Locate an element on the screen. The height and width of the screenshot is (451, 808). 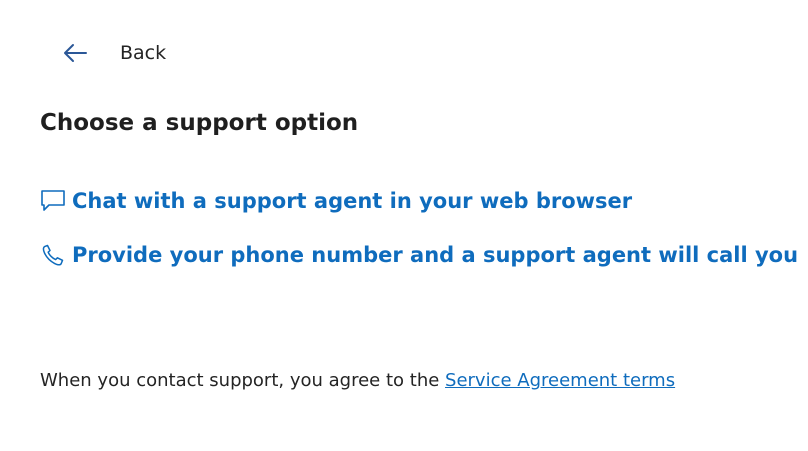
back-button: Back is located at coordinates (113, 53).